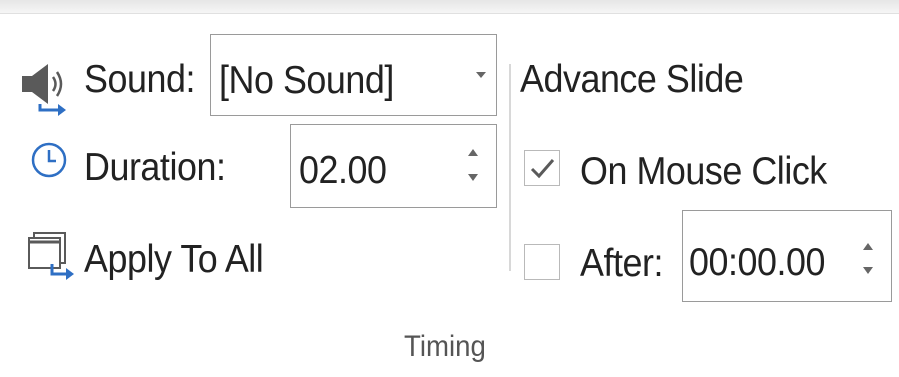  I want to click on duration-value: 02.00, so click(343, 170).